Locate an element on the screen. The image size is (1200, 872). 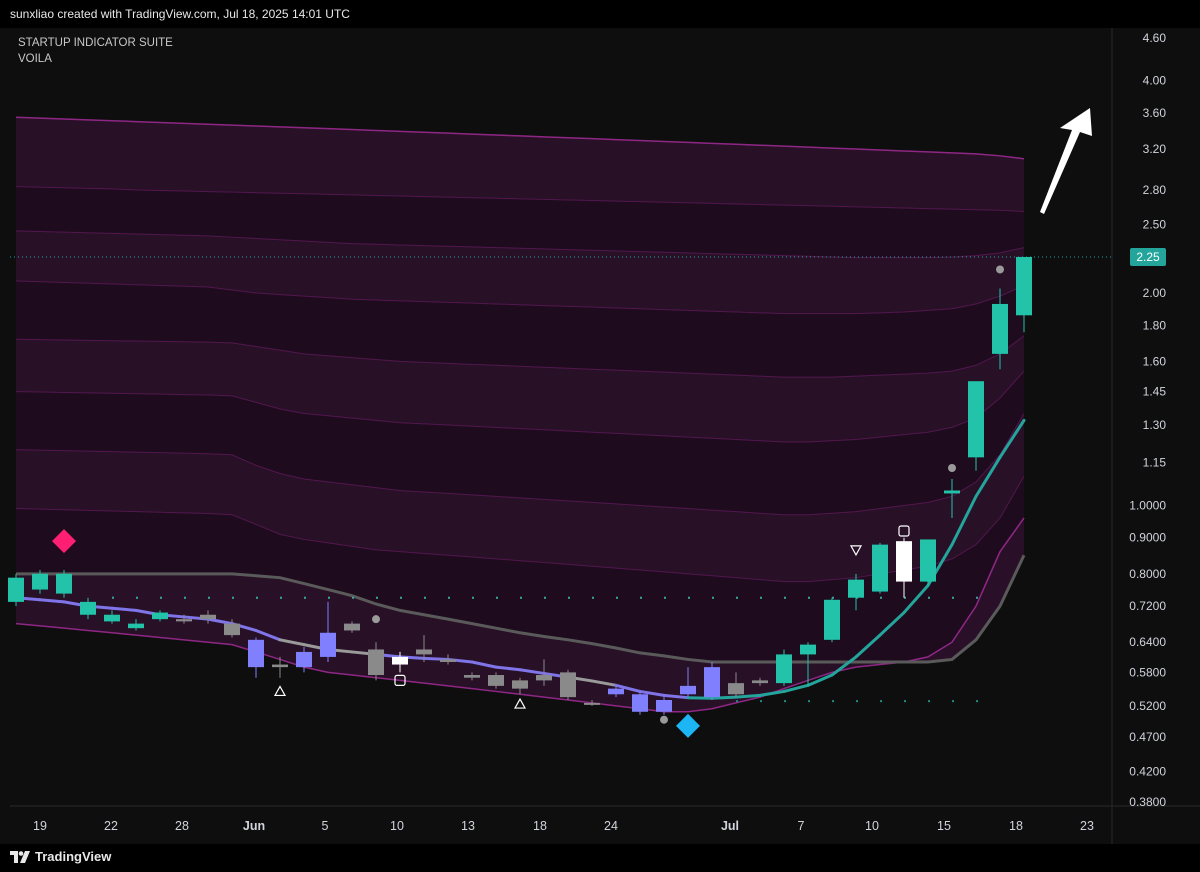
indicator-subtitle: VOILA is located at coordinates (35, 59).